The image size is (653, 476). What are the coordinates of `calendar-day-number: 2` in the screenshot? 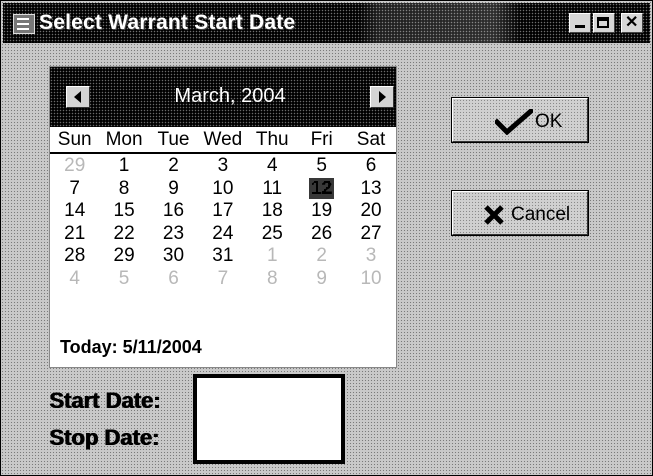 It's located at (321, 255).